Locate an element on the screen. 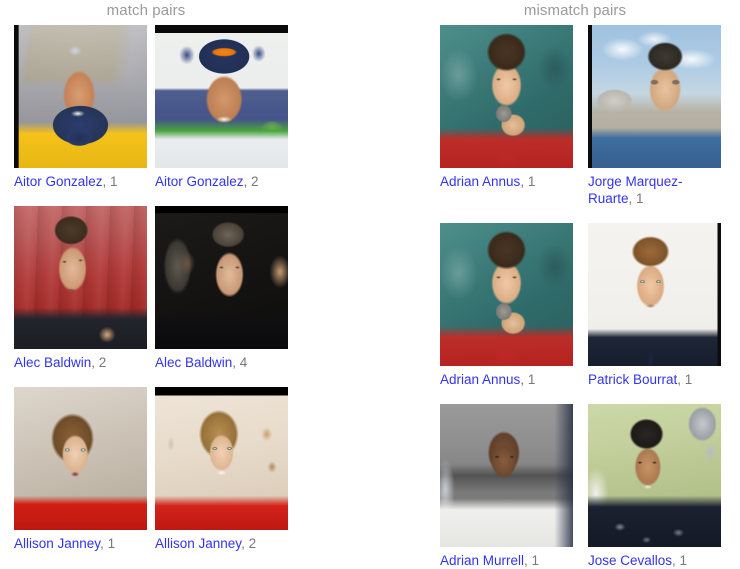 Image resolution: width=740 pixels, height=569 pixels. mismatch-pairs-header: mismatch pairs is located at coordinates (575, 10).